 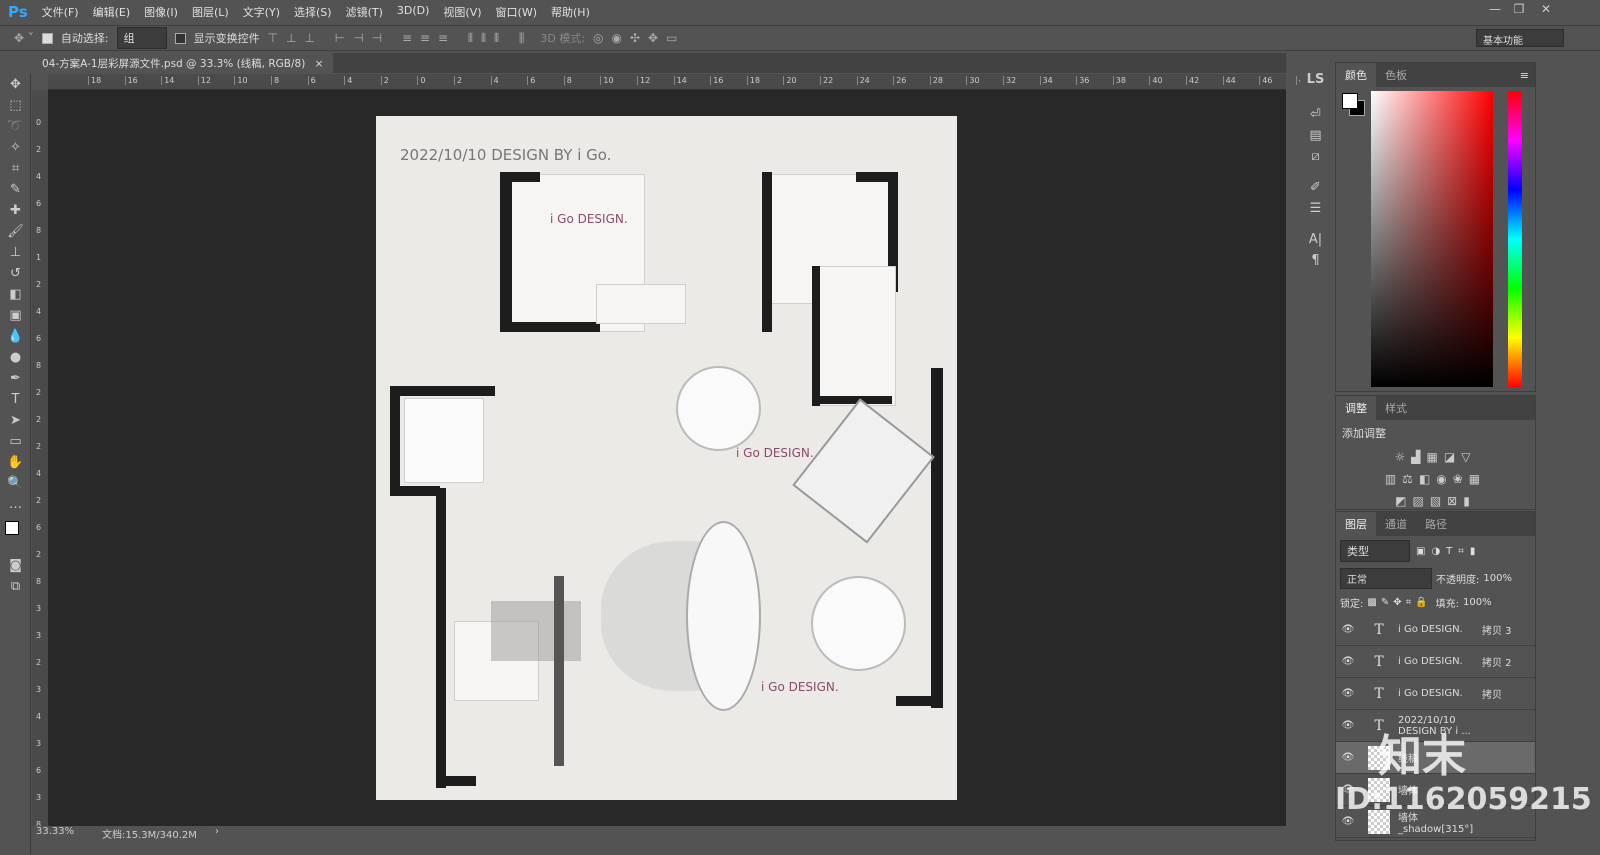 What do you see at coordinates (899, 80) in the screenshot?
I see `ruler-tick: 26` at bounding box center [899, 80].